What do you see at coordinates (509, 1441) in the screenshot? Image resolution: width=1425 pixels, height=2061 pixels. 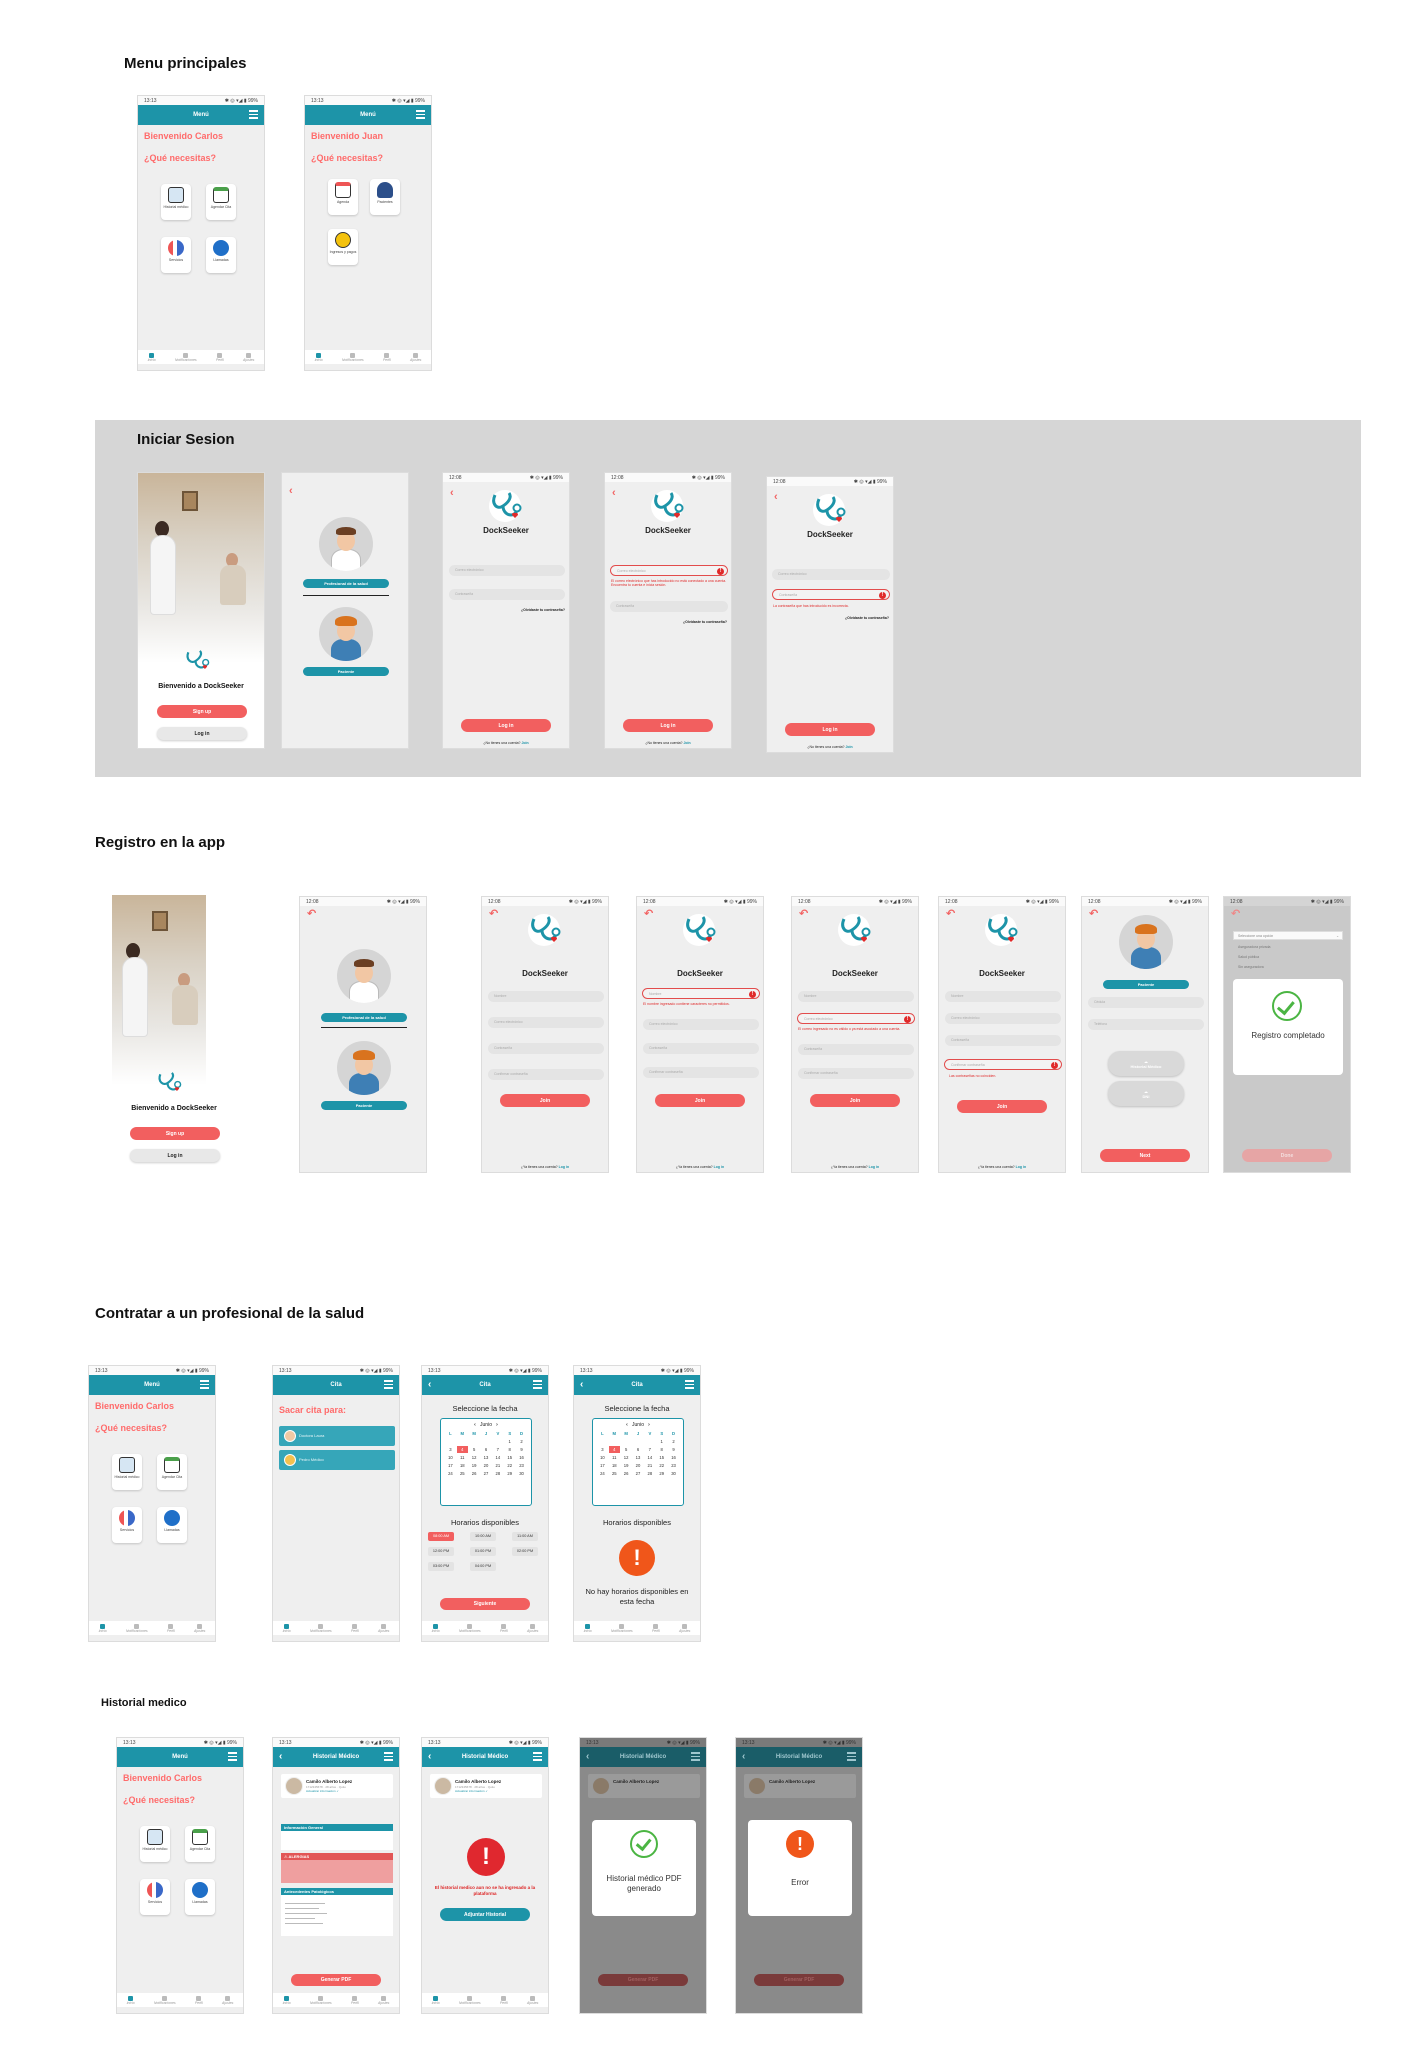 I see `calendar-day: 1` at bounding box center [509, 1441].